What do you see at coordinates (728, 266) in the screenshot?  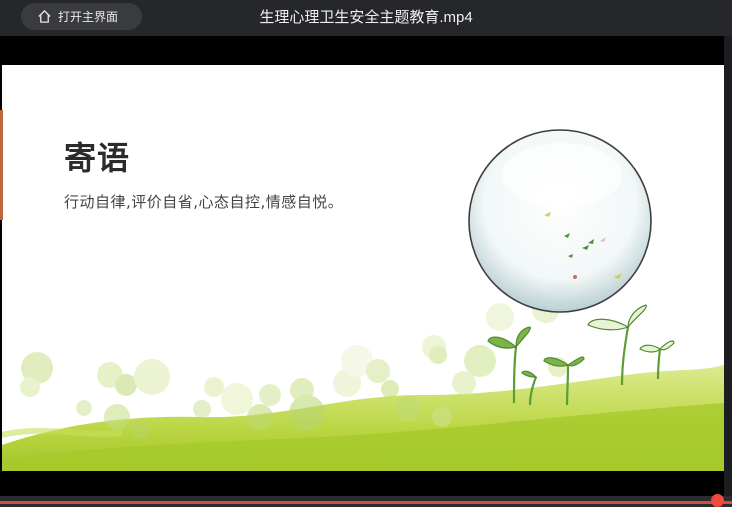 I see `right-edge-strip` at bounding box center [728, 266].